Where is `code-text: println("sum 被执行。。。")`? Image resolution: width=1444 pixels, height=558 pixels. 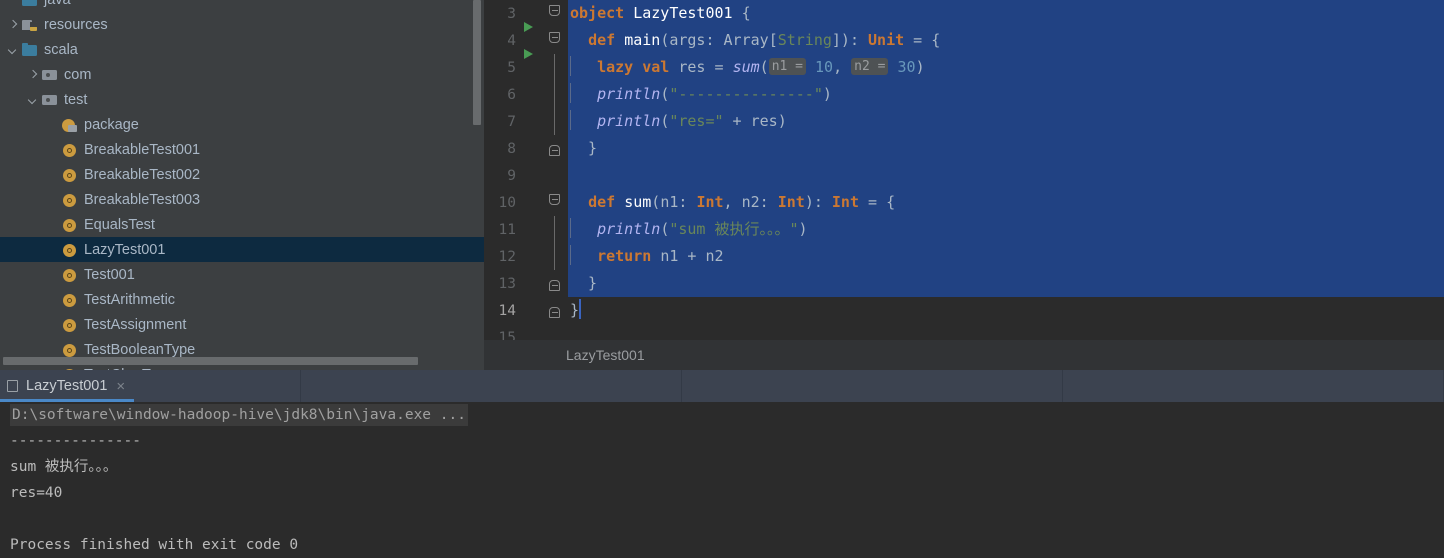
code-text: println("sum 被执行。。。") is located at coordinates (1006, 229).